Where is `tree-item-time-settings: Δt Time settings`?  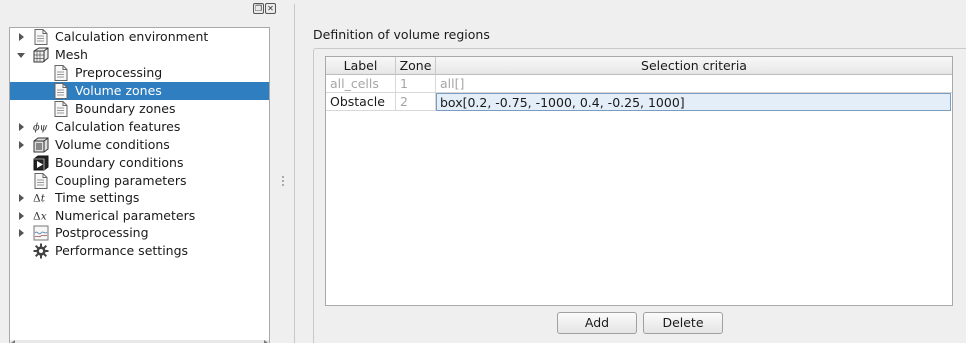
tree-item-time-settings: Δt Time settings is located at coordinates (139, 198).